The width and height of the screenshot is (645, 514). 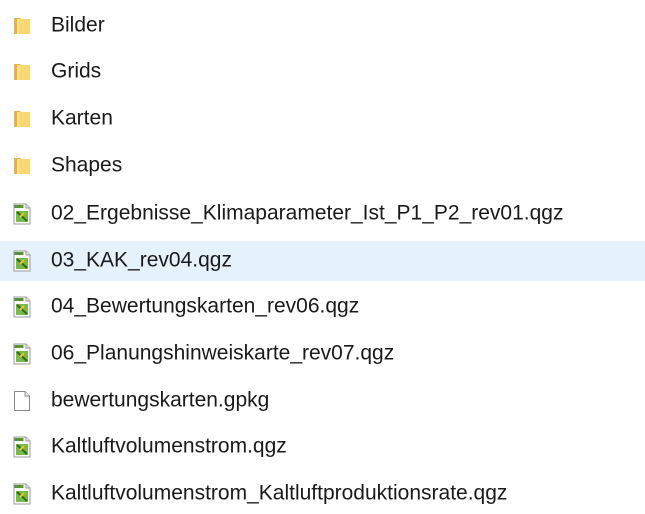 What do you see at coordinates (205, 306) in the screenshot?
I see `file-name: 04_Bewertungskarten_rev06.qgz` at bounding box center [205, 306].